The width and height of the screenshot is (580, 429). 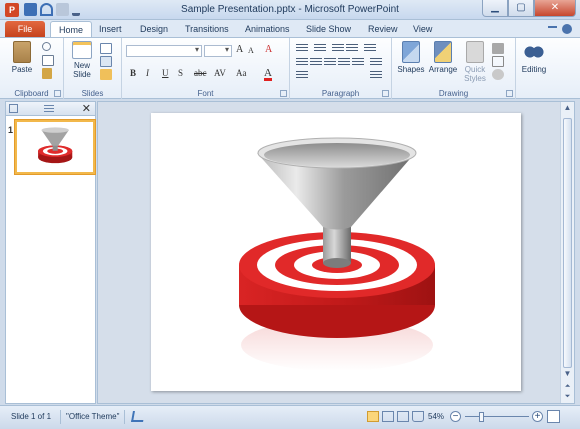 What do you see at coordinates (498, 48) in the screenshot?
I see `shape-fill-icon` at bounding box center [498, 48].